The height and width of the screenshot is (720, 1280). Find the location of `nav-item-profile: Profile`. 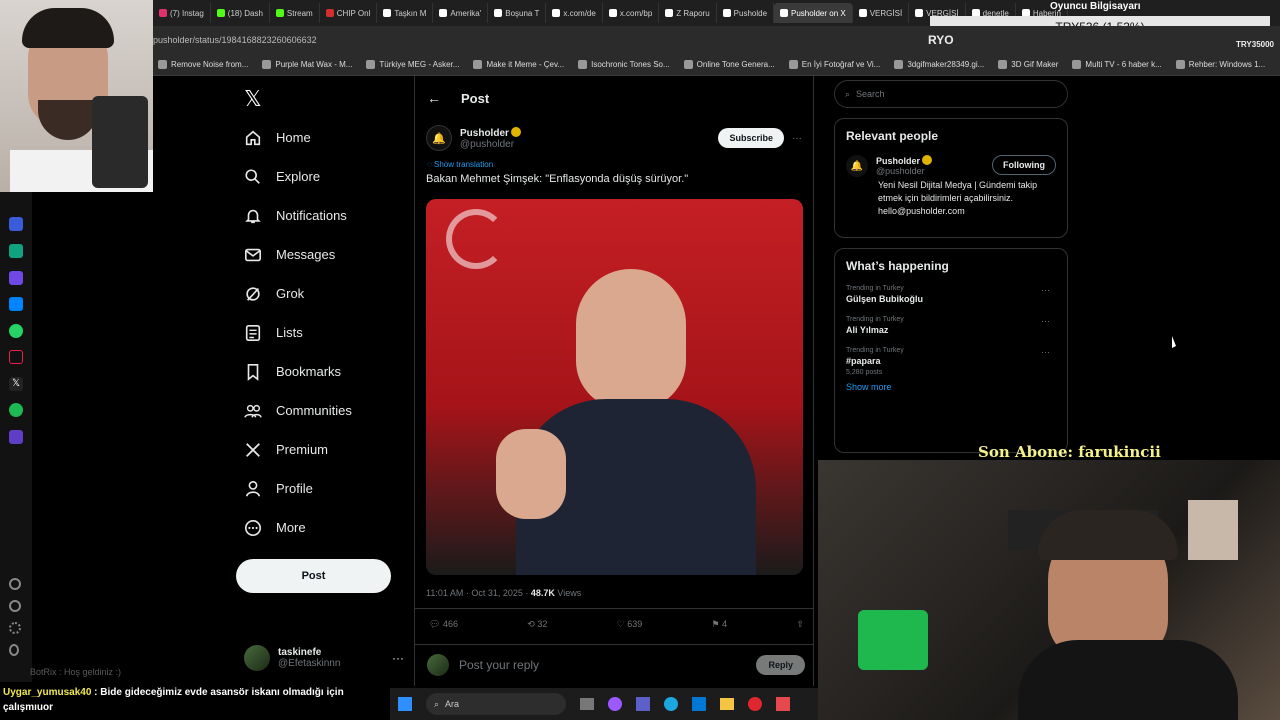

nav-item-profile: Profile is located at coordinates (323, 488).